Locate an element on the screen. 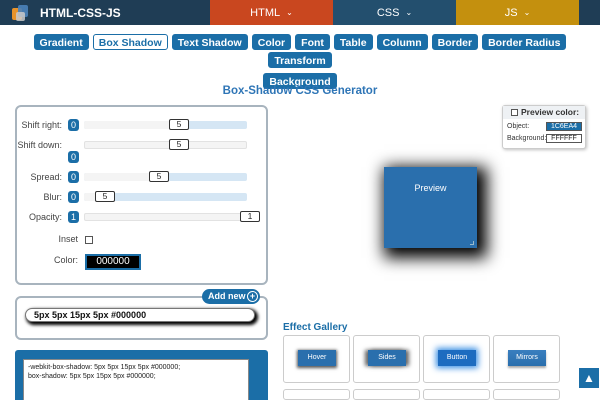 This screenshot has height=400, width=600. tool-gradient-button: Gradient is located at coordinates (61, 42).